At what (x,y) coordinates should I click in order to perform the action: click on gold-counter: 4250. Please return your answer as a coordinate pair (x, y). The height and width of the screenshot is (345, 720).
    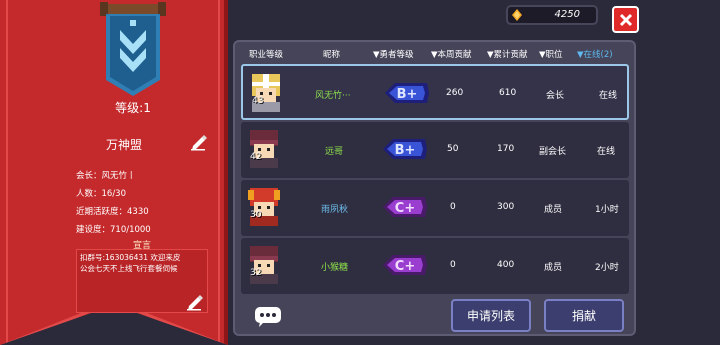
    Looking at the image, I should click on (552, 15).